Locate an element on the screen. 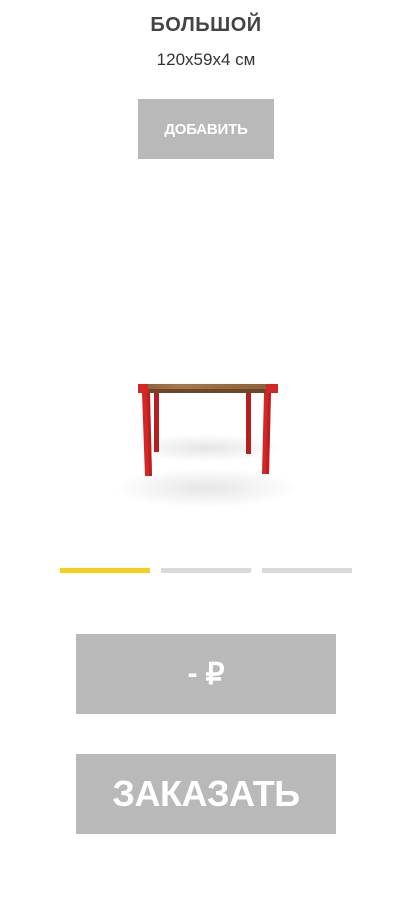  product-dimensions: 120x59x4 см is located at coordinates (206, 59).